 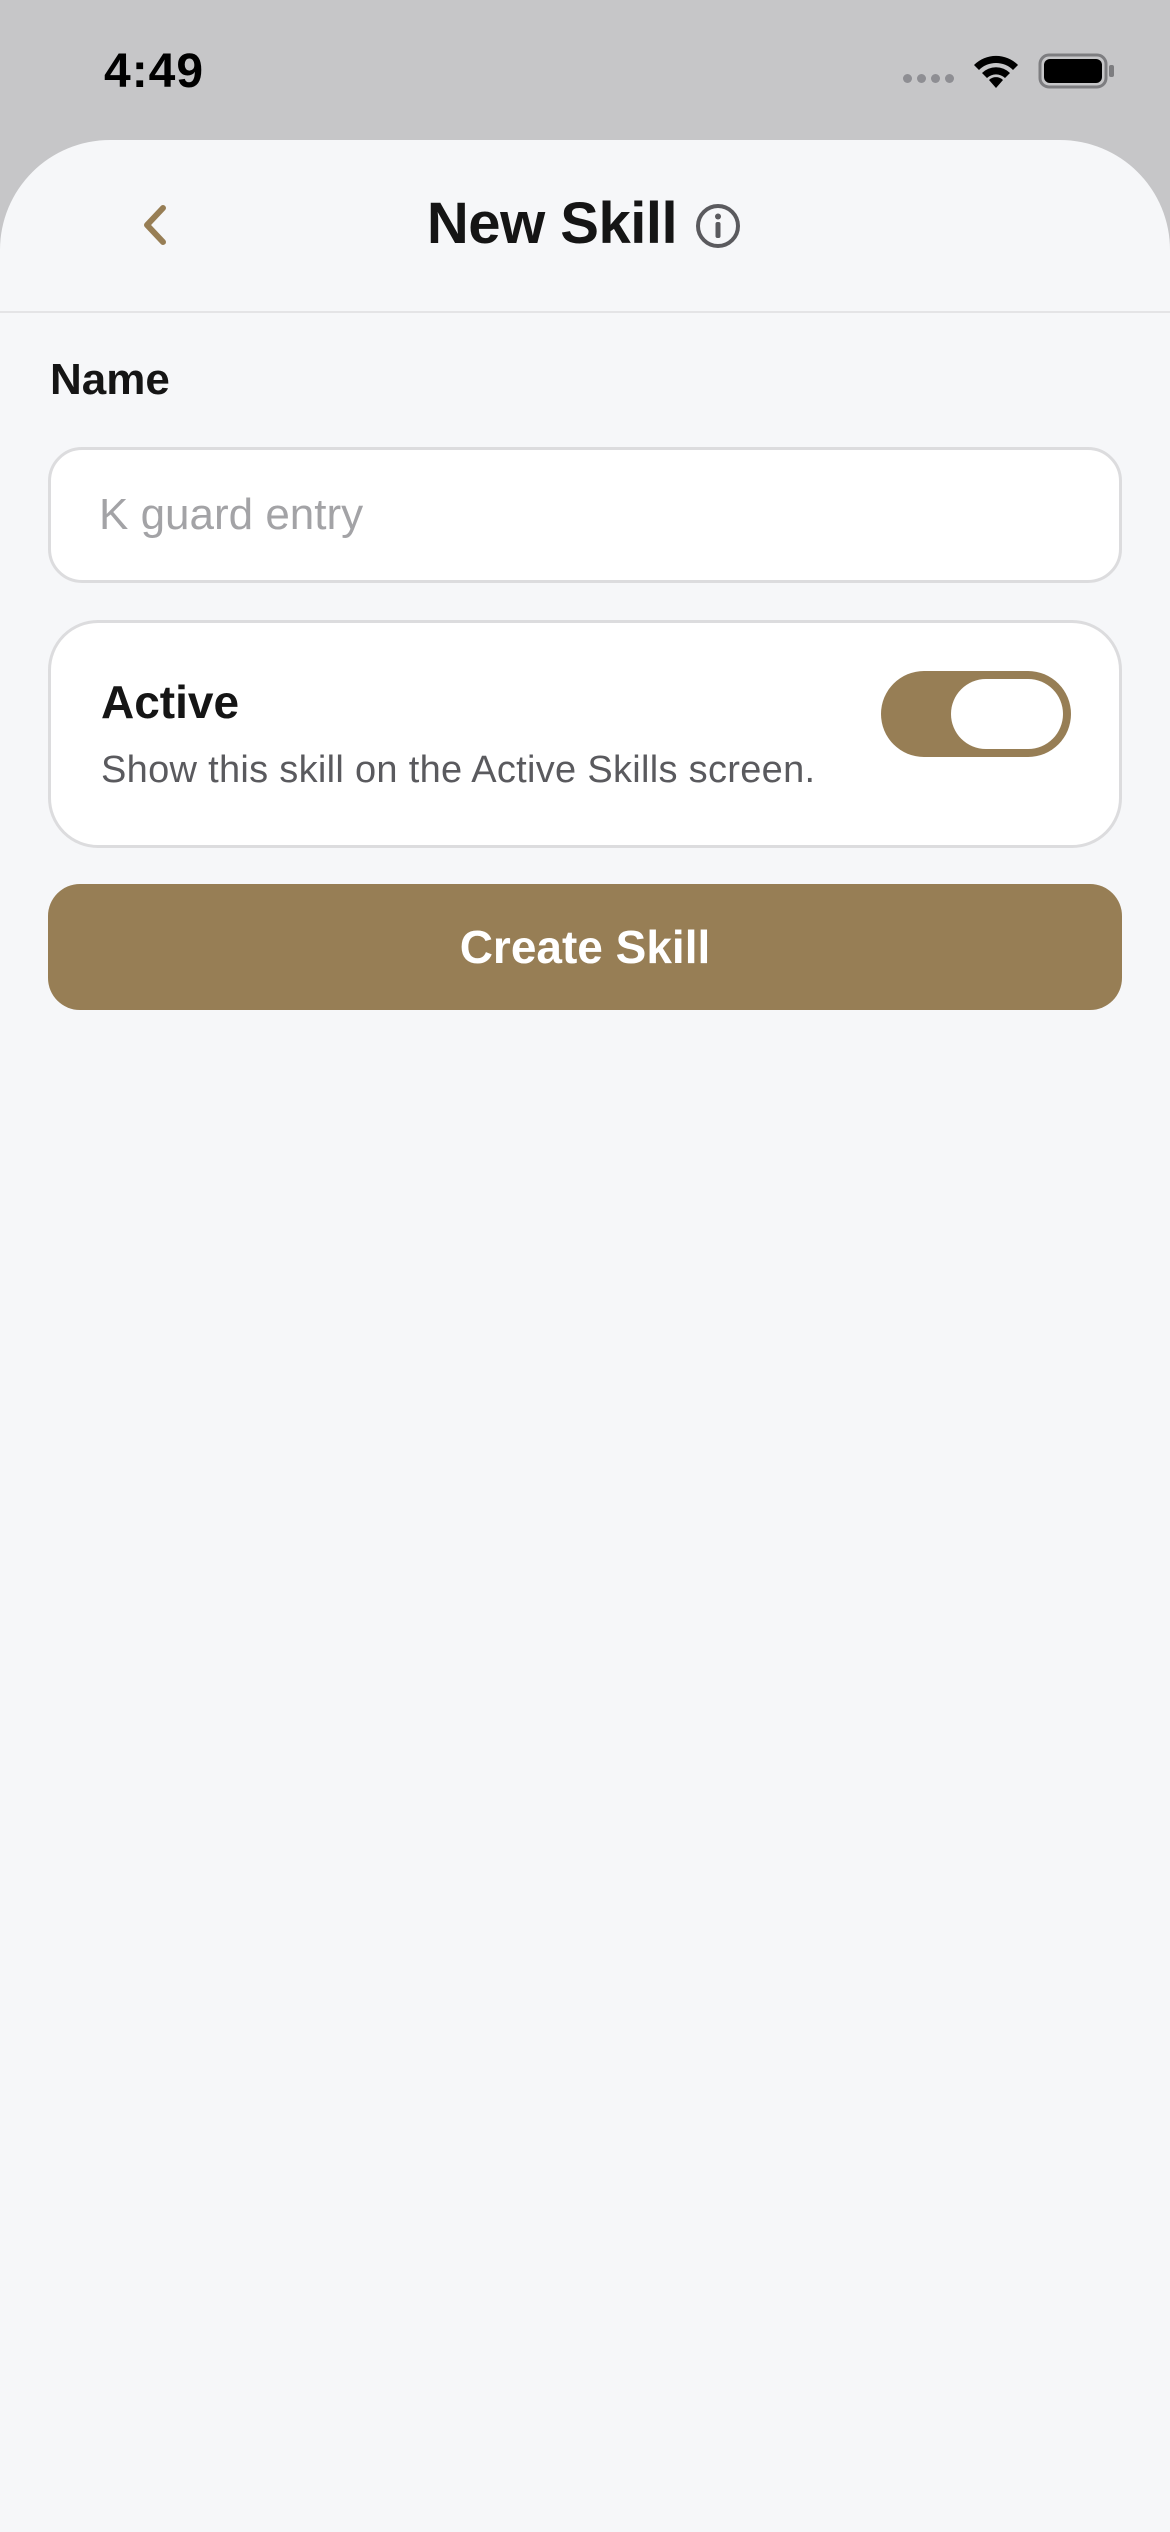 I want to click on active-toggle, so click(x=976, y=714).